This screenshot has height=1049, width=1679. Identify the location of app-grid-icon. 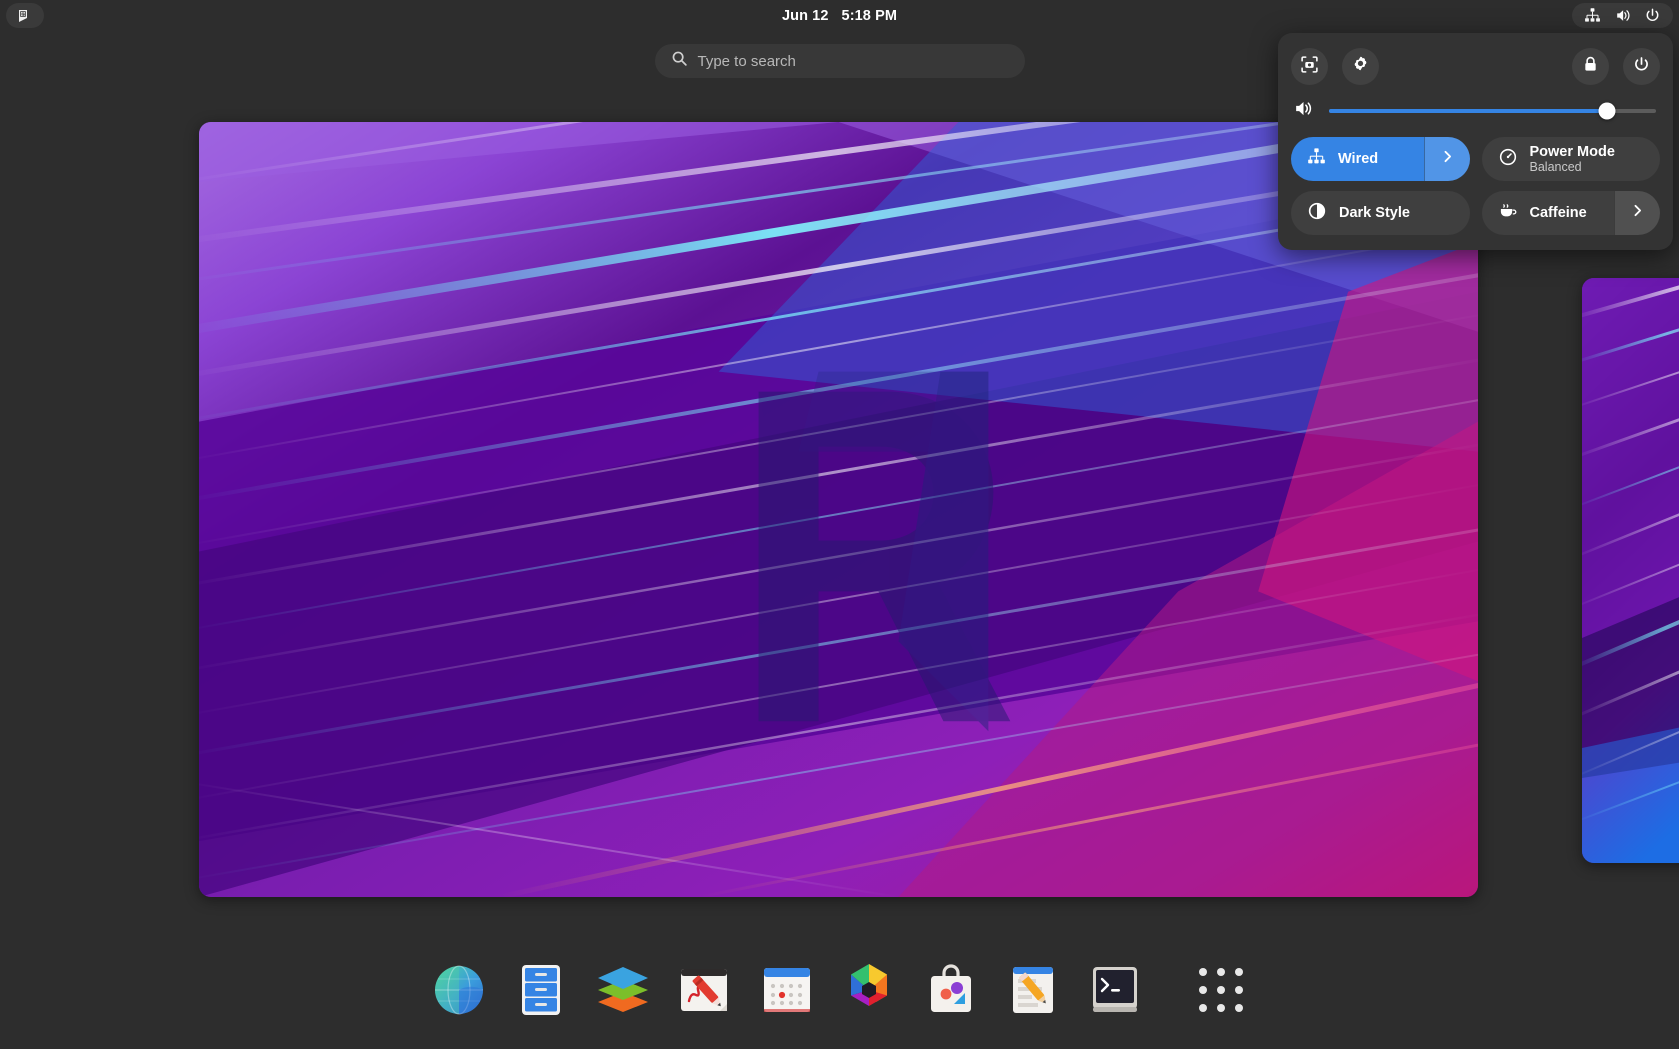
(1220, 989).